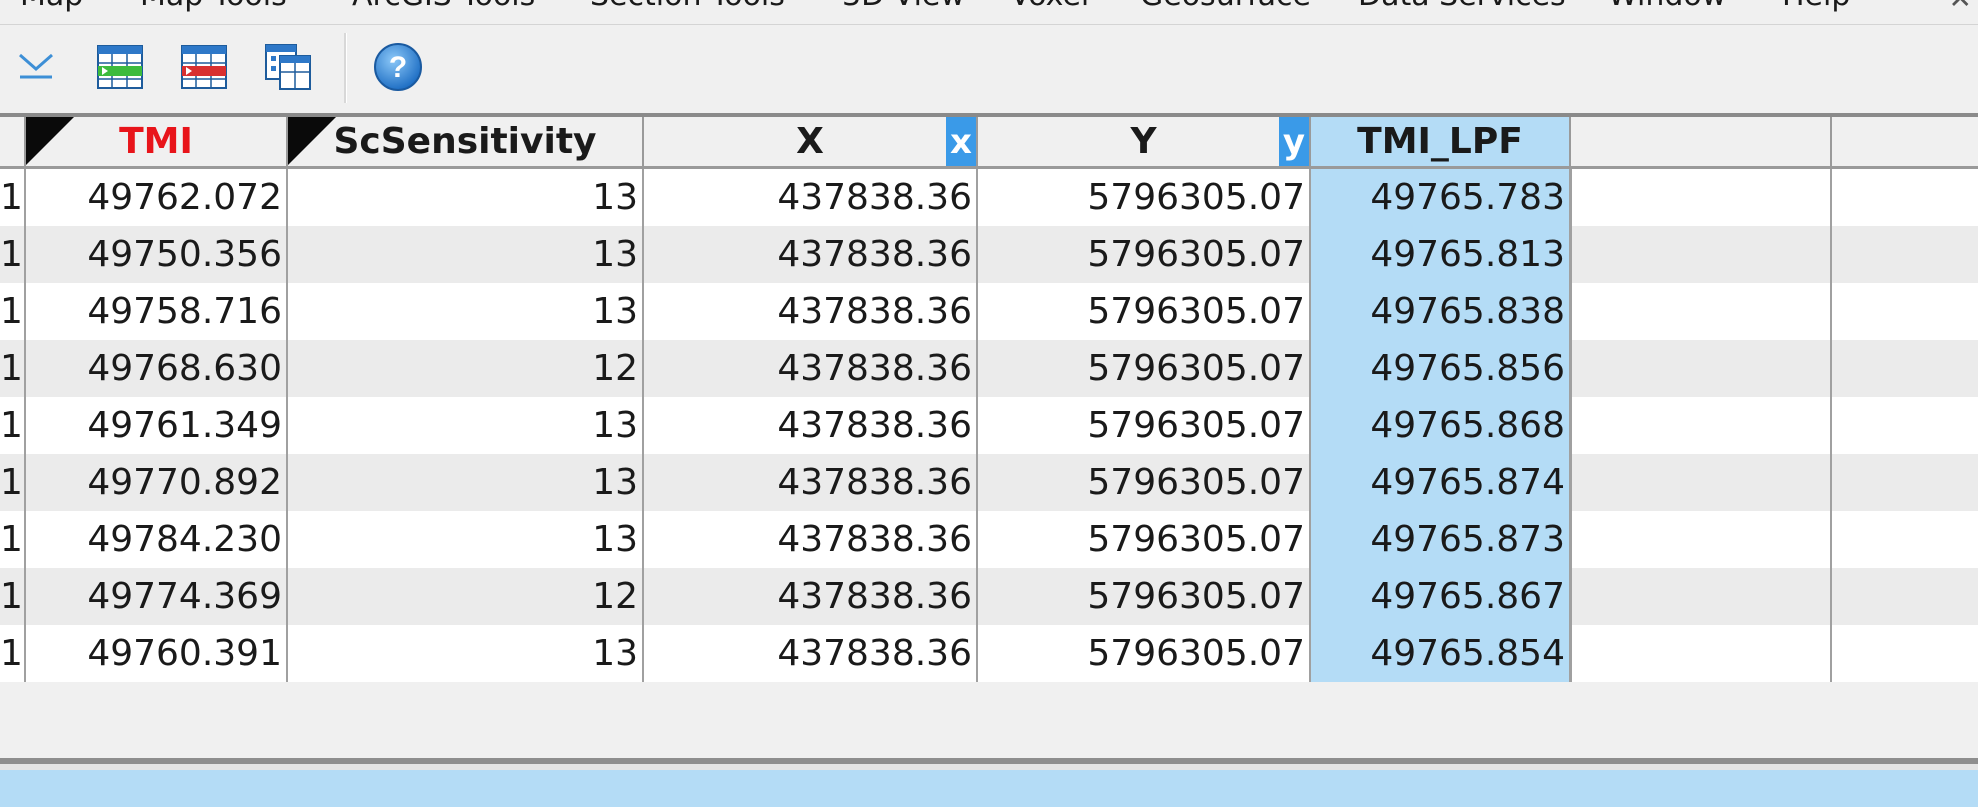 The width and height of the screenshot is (1978, 807). What do you see at coordinates (1441, 141) in the screenshot?
I see `column-header-tmi-lpf: TMI_LPF` at bounding box center [1441, 141].